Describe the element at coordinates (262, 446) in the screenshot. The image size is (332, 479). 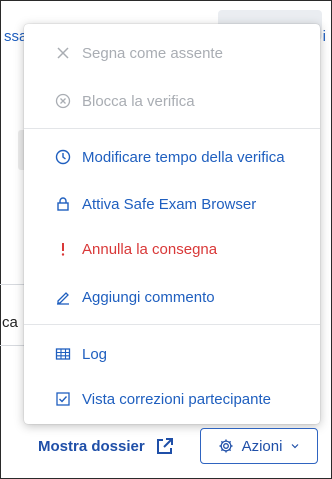
I see `actions-button-label: Azioni` at that location.